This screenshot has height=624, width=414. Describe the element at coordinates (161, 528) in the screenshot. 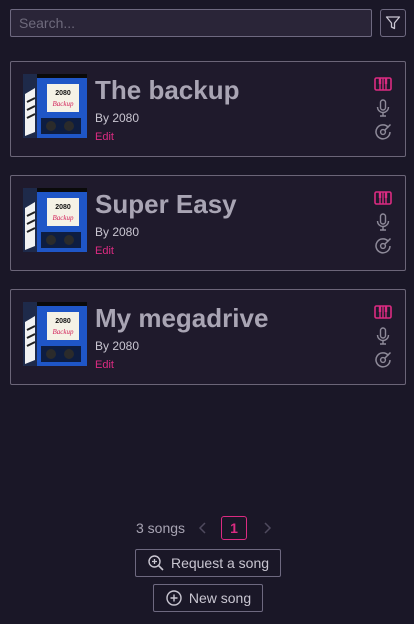

I see `song-count: 3 songs` at that location.